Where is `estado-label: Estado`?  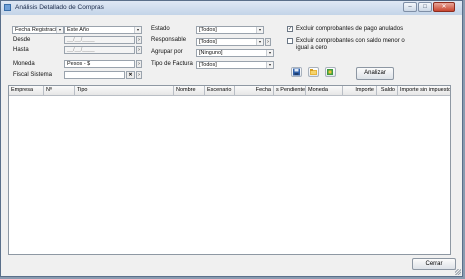 estado-label: Estado is located at coordinates (160, 29).